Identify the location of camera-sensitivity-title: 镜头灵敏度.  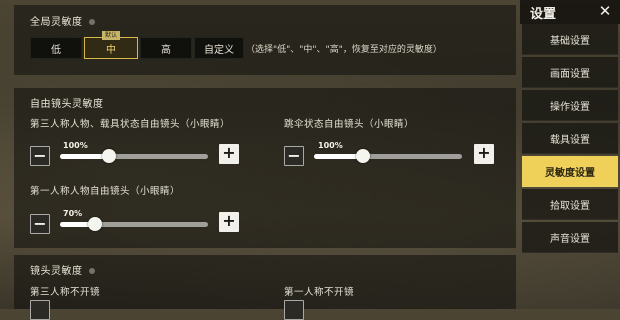
(62, 269).